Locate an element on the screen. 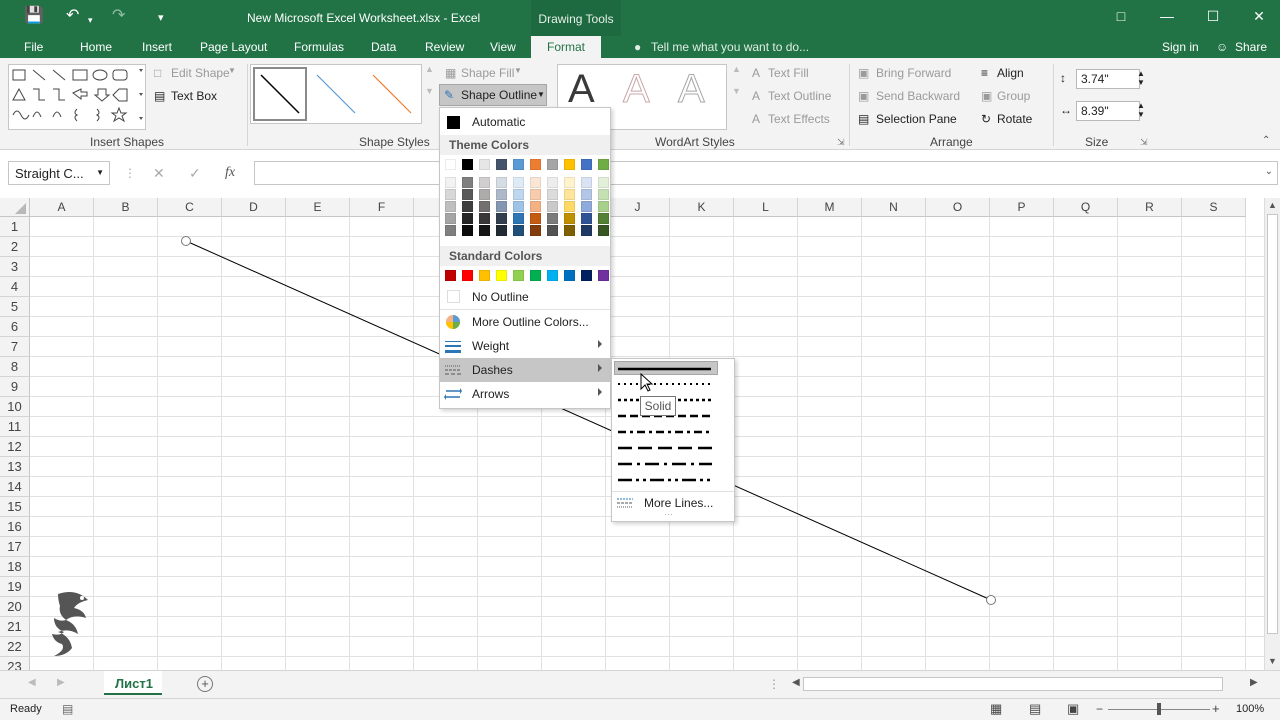  shape-outline-button: ✎ Shape Outline ▼ is located at coordinates (493, 95).